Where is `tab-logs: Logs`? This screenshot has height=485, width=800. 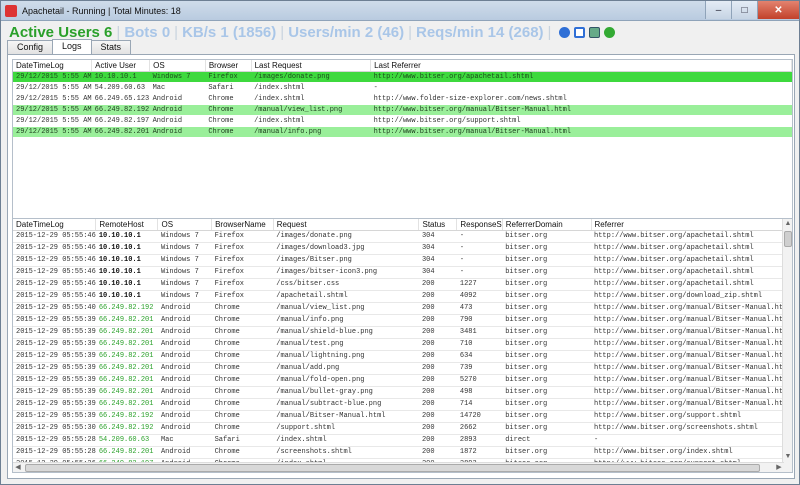
tab-logs: Logs is located at coordinates (72, 46).